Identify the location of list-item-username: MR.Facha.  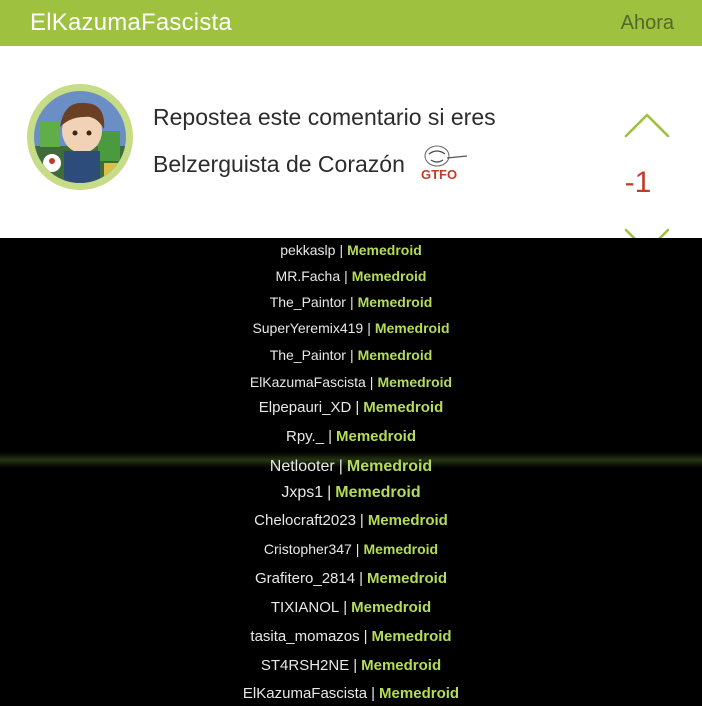
(308, 276).